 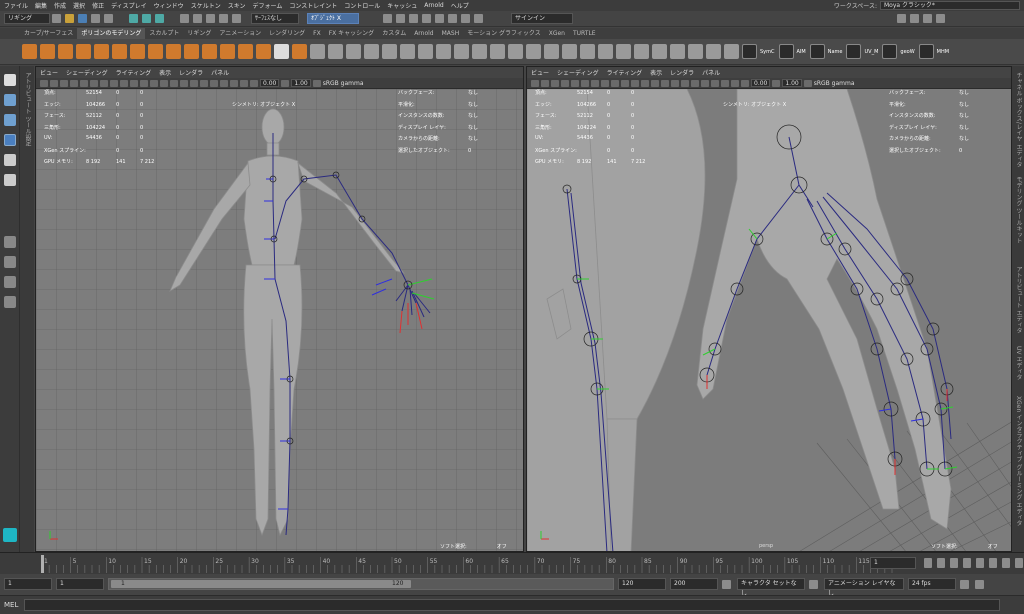 What do you see at coordinates (164, 33) in the screenshot?
I see `shelf-tab: スカルプト` at bounding box center [164, 33].